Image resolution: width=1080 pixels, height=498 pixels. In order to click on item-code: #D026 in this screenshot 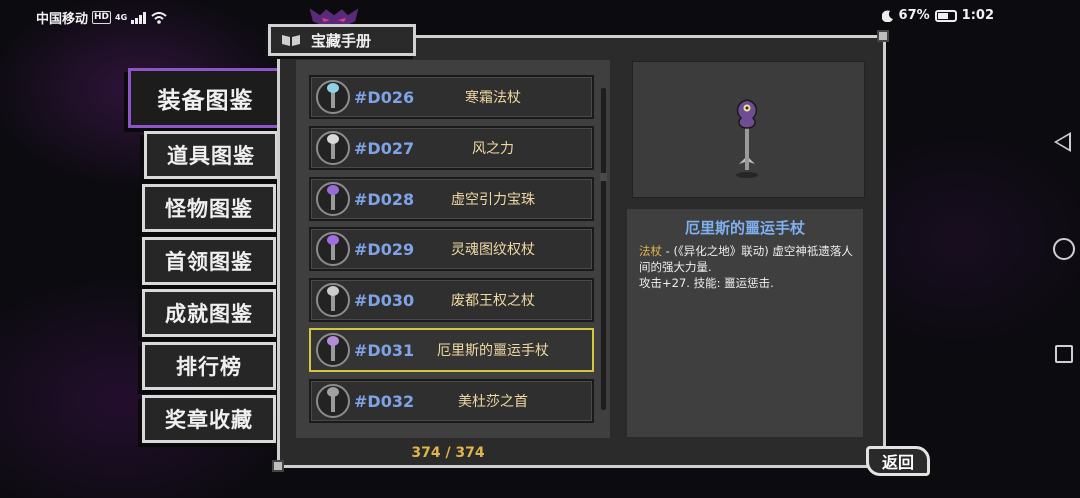, I will do `click(384, 97)`.